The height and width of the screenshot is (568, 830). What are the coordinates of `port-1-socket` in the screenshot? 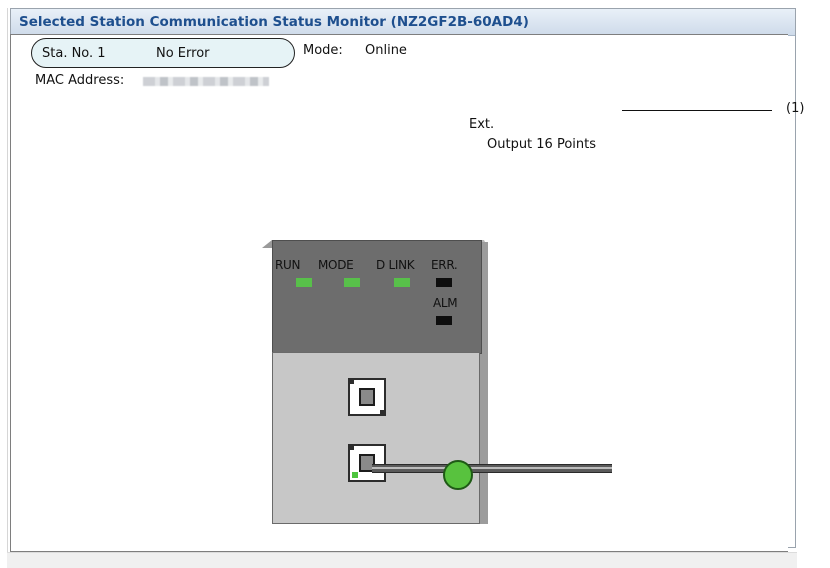 It's located at (367, 397).